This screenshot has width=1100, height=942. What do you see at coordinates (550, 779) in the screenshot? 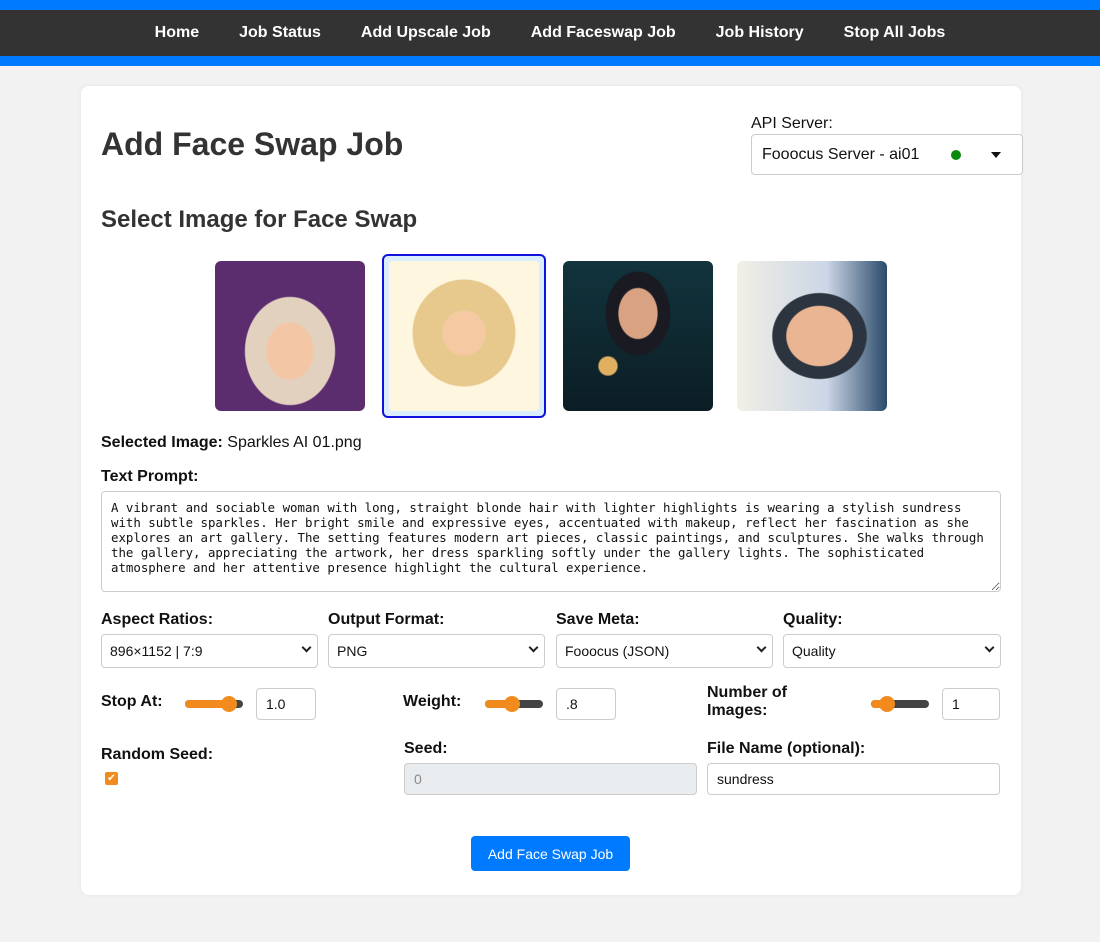
I see `seed-input` at bounding box center [550, 779].